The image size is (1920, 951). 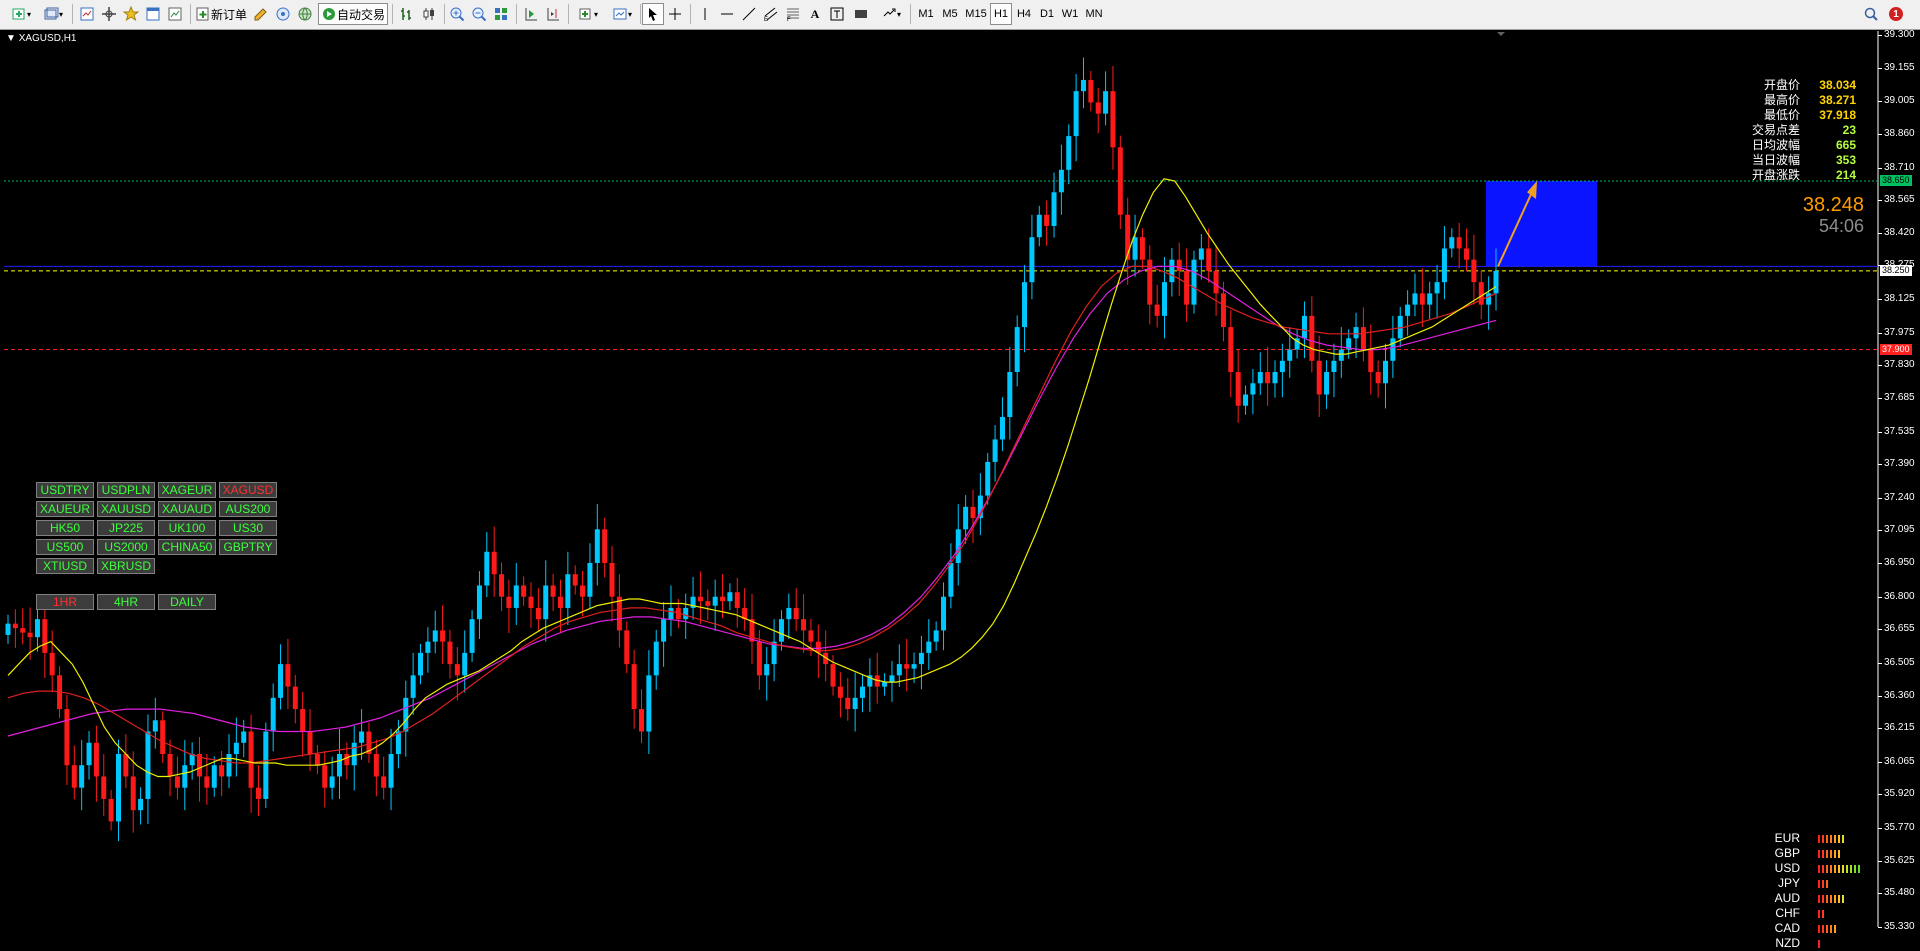 What do you see at coordinates (248, 528) in the screenshot?
I see `symbol-button-us30: US30` at bounding box center [248, 528].